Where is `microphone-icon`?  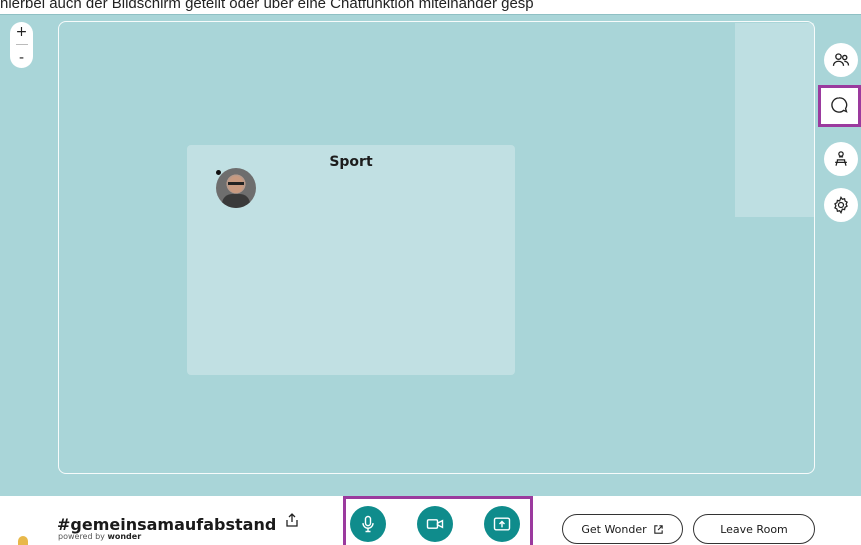
microphone-icon is located at coordinates (368, 524).